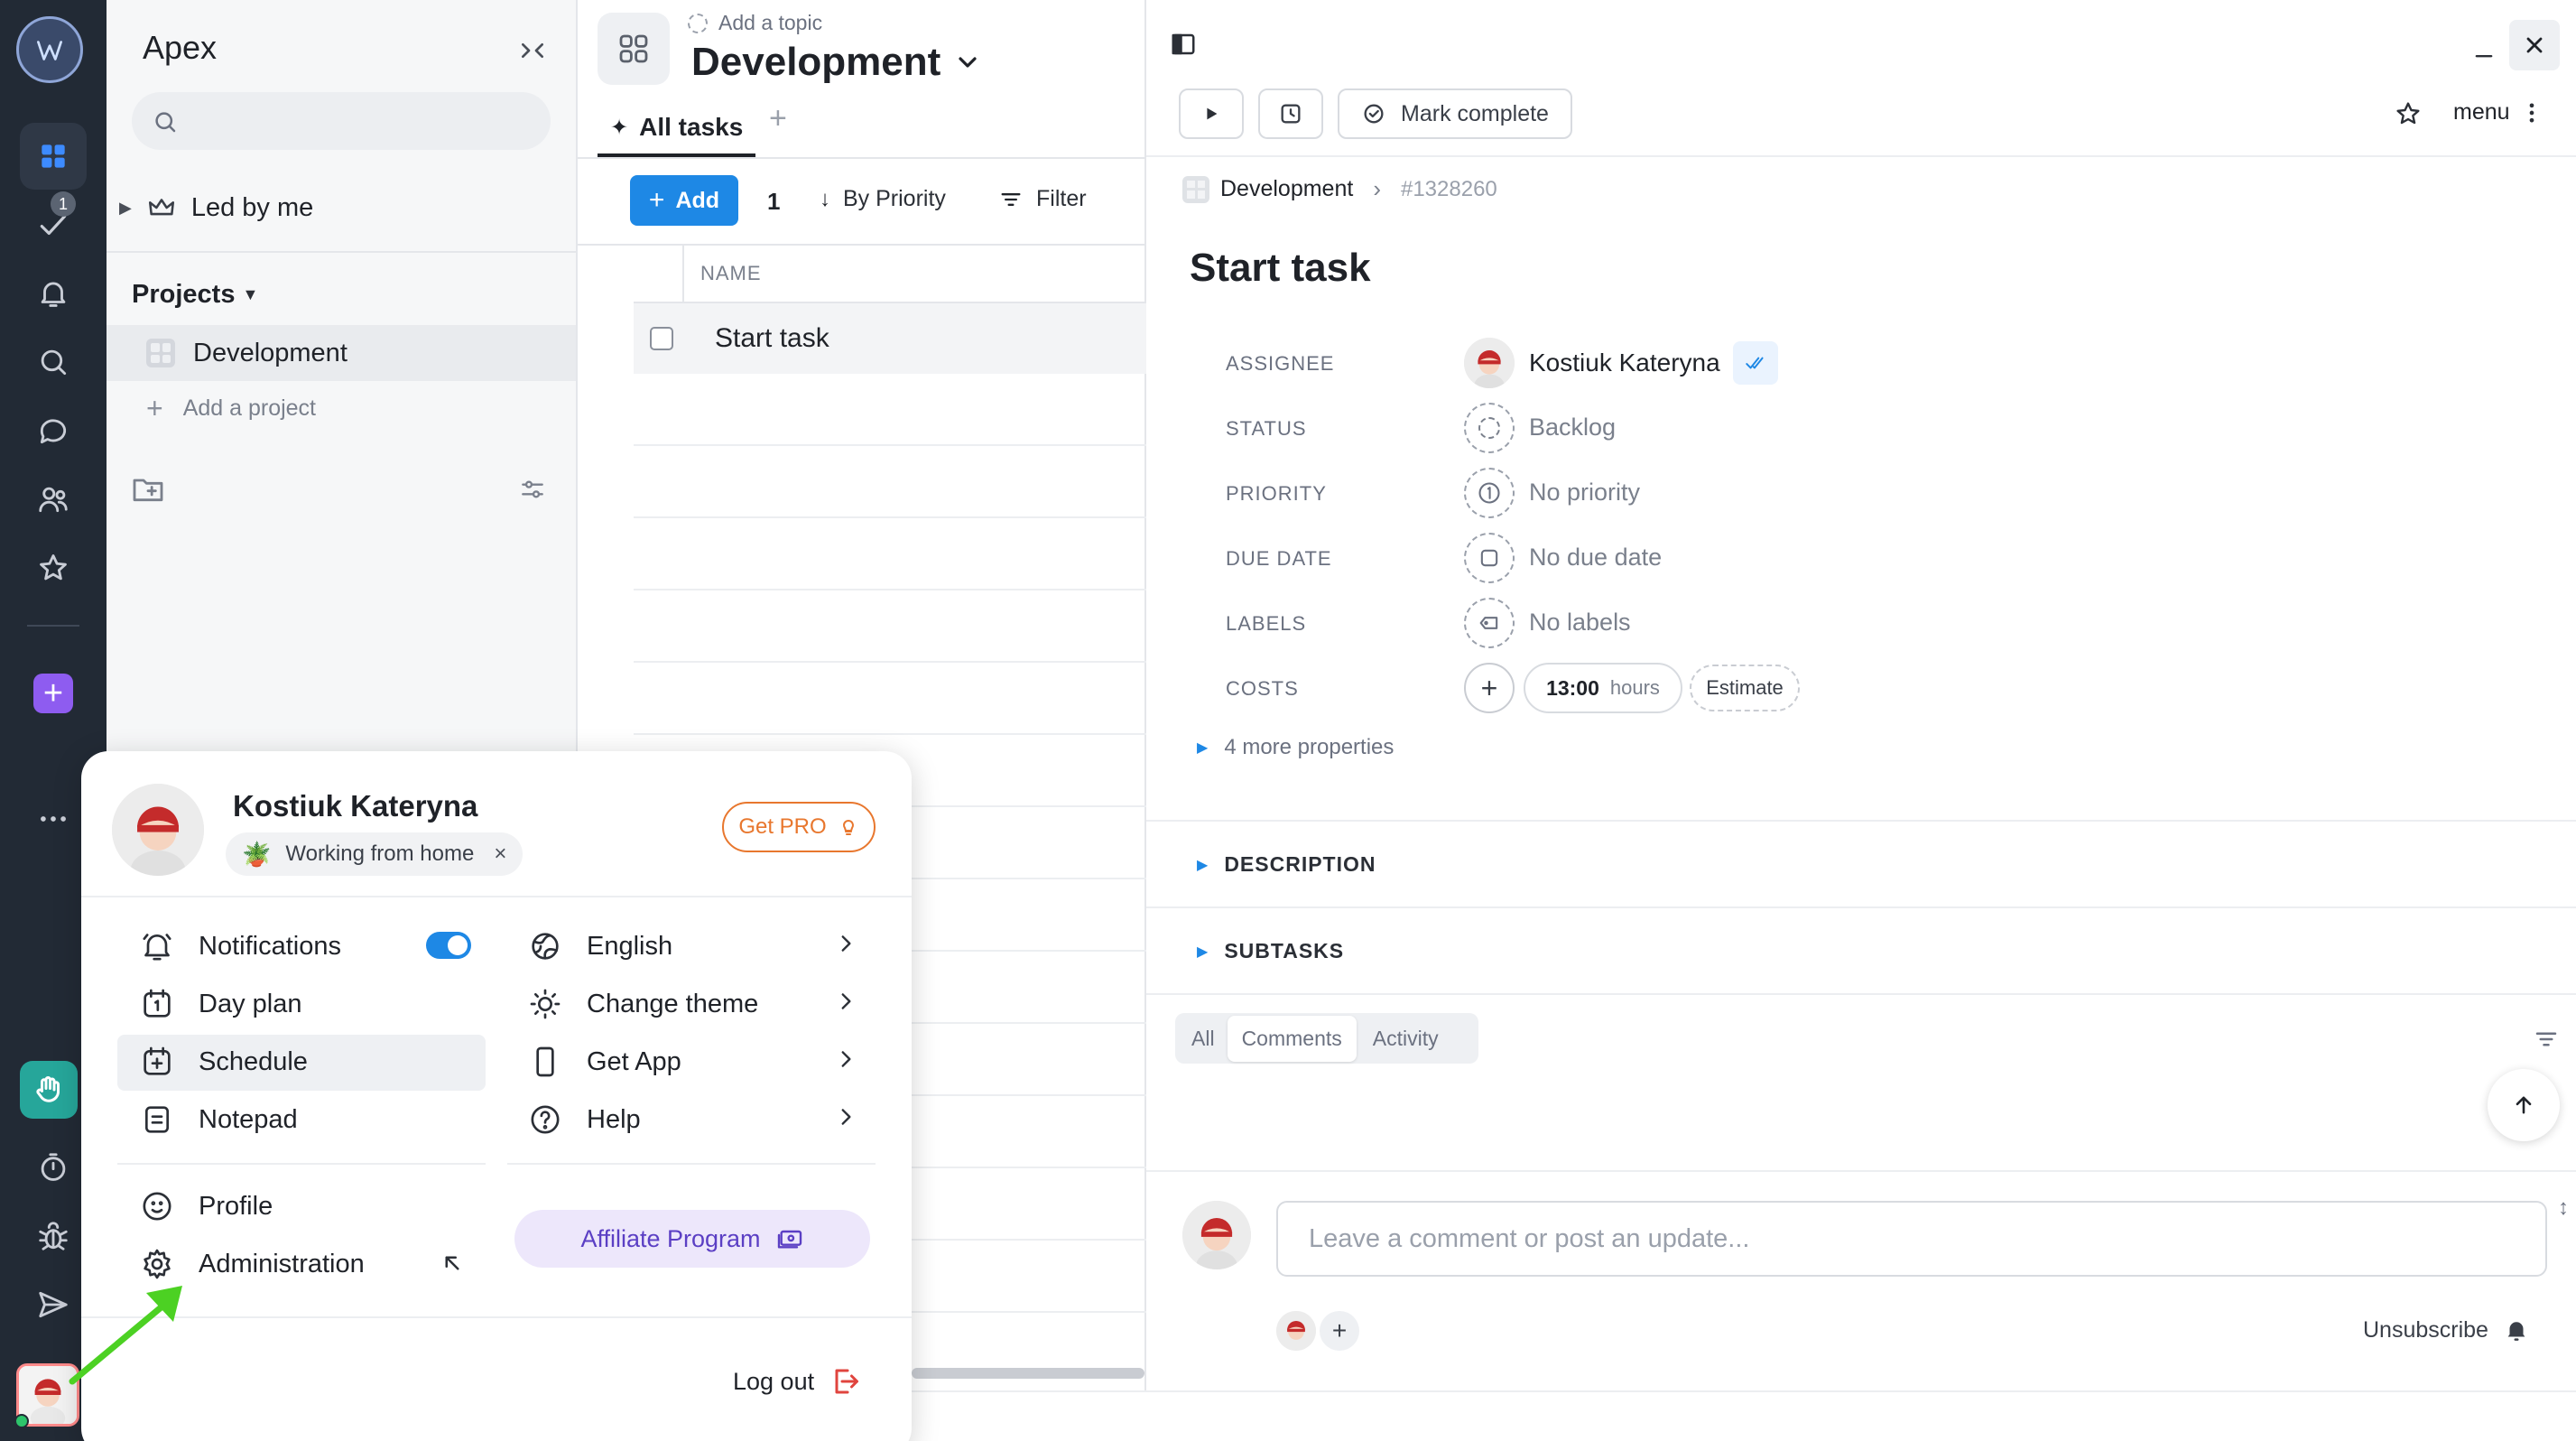  Describe the element at coordinates (53, 431) in the screenshot. I see `chat-icon` at that location.